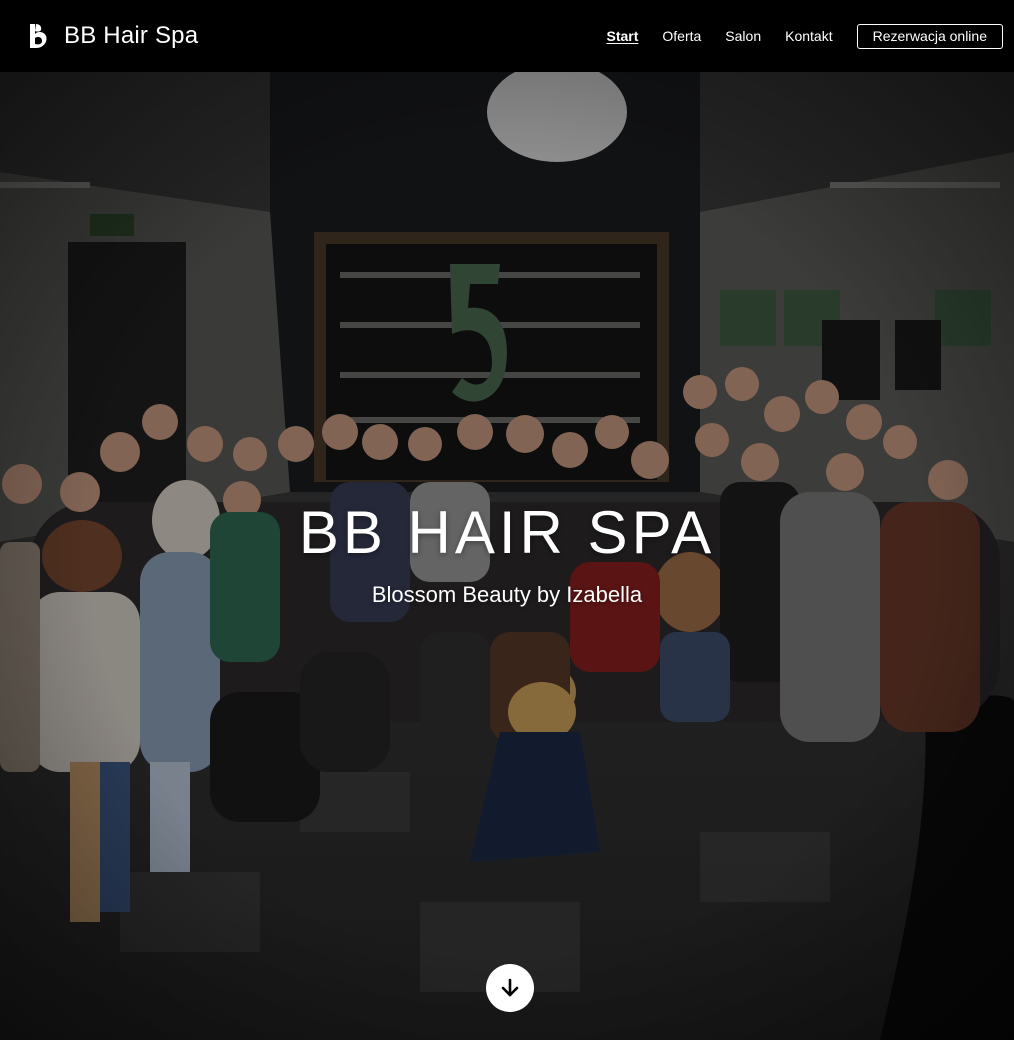 The width and height of the screenshot is (1014, 1040). I want to click on arrow-down-icon, so click(510, 987).